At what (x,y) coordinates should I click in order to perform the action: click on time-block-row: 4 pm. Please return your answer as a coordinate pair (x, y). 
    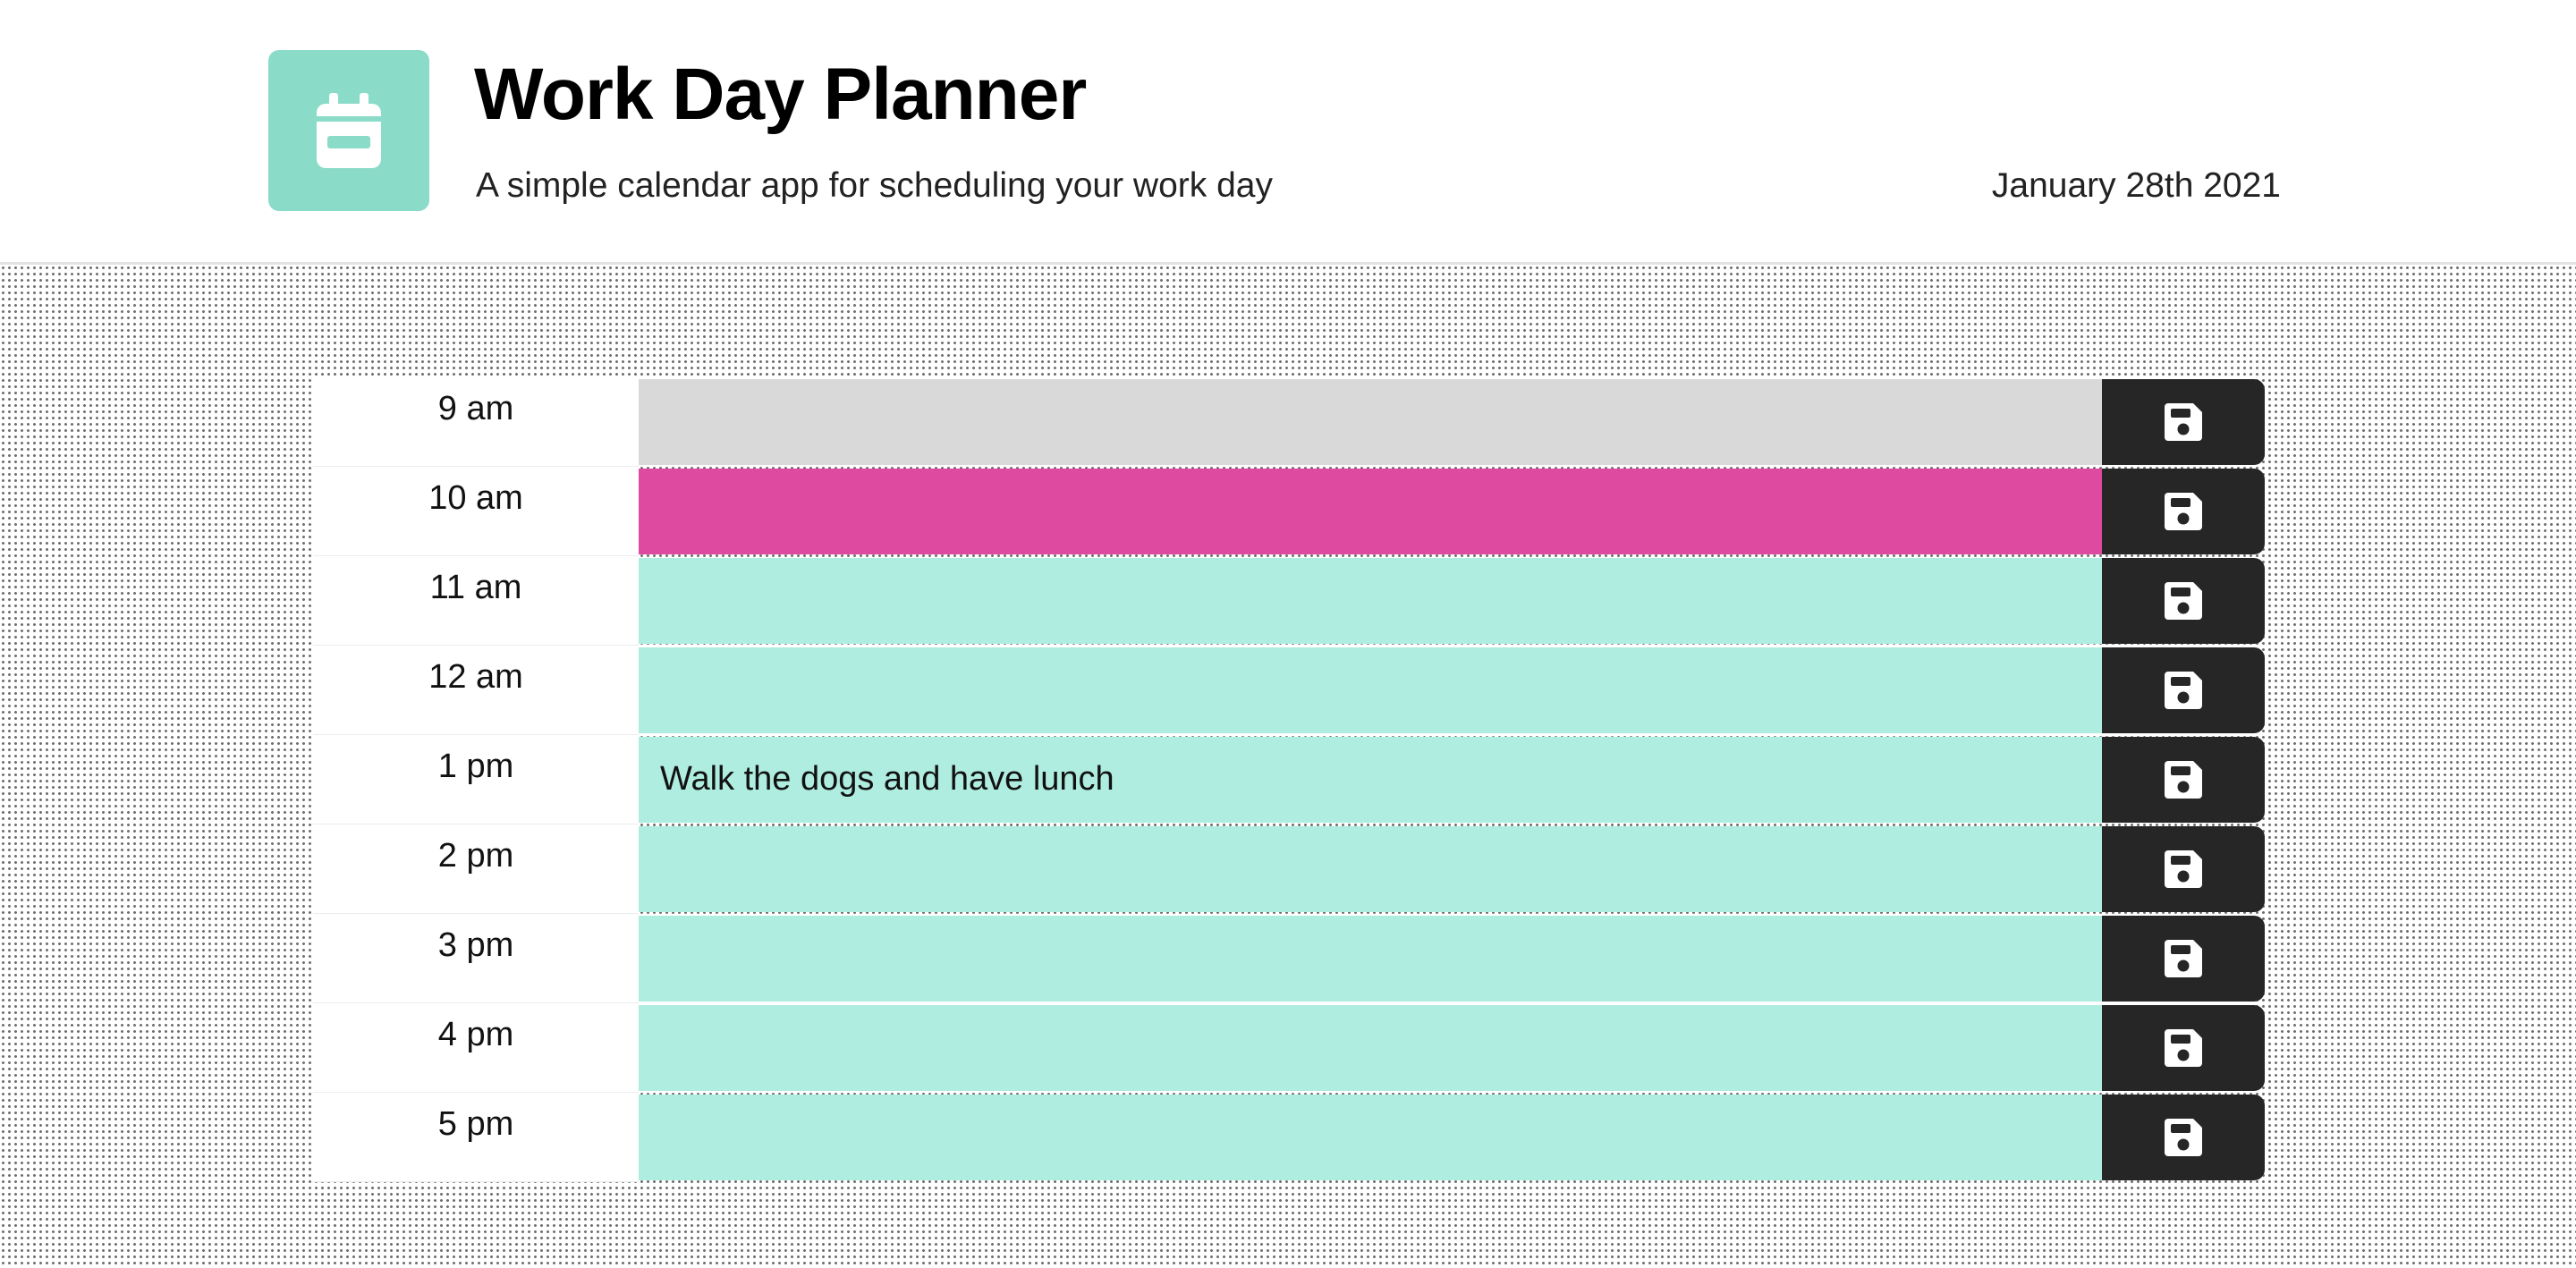
    Looking at the image, I should click on (1289, 1048).